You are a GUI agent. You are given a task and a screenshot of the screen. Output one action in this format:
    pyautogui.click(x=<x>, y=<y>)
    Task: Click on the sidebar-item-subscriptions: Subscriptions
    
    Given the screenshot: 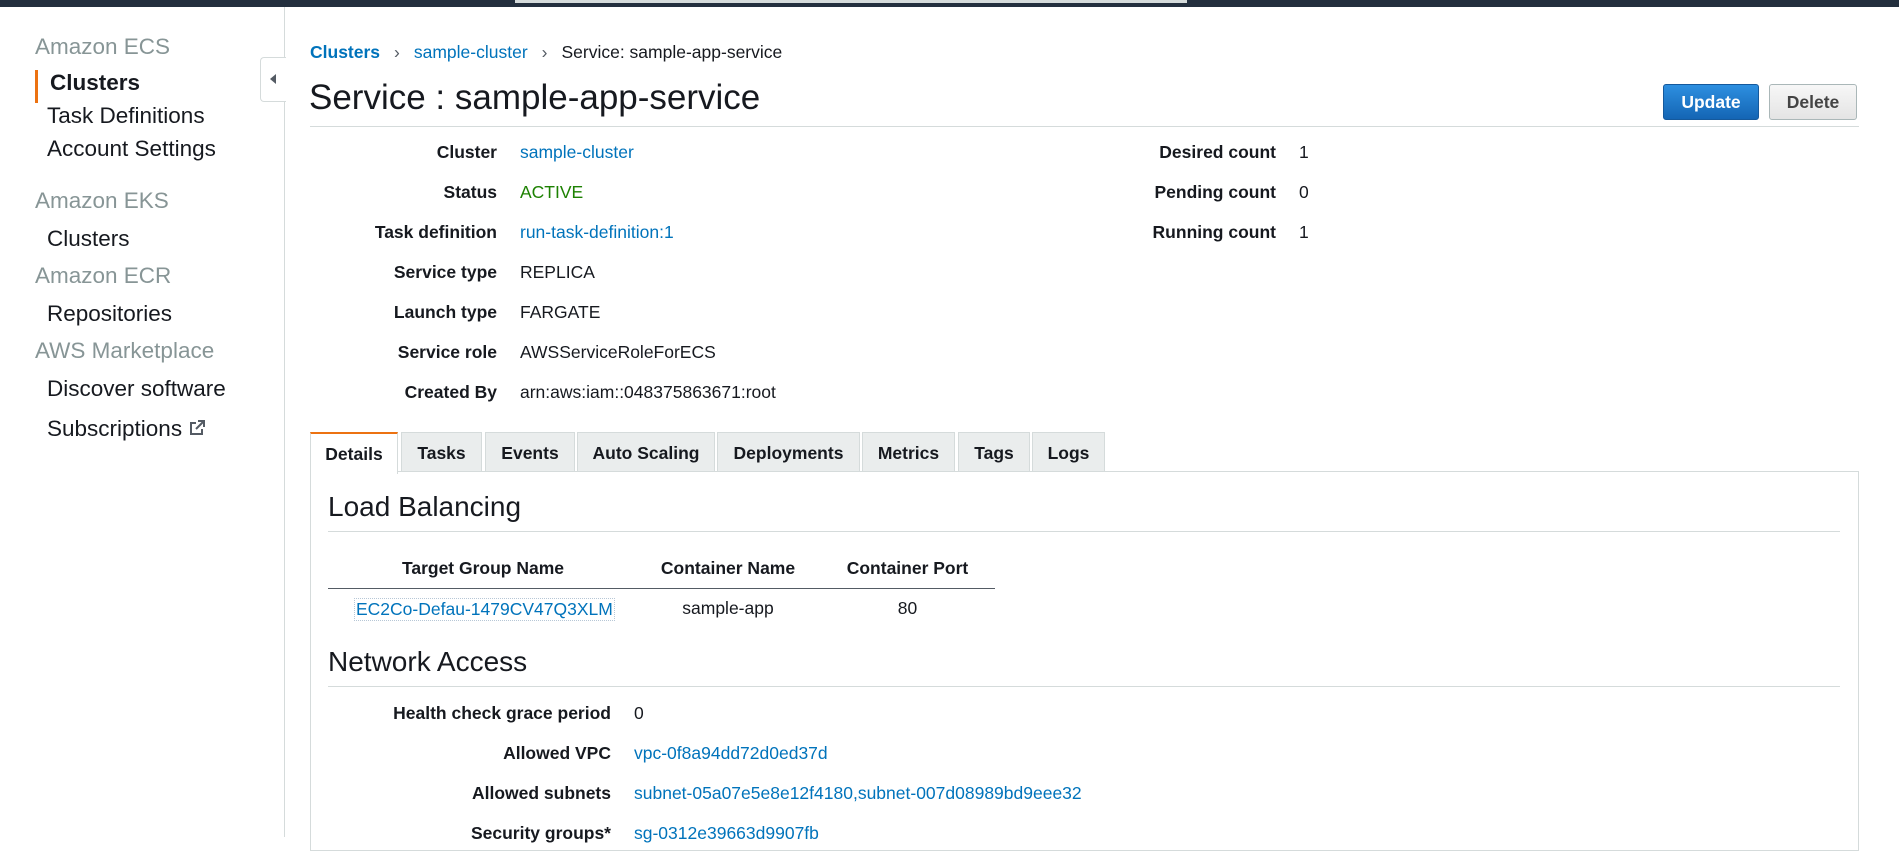 What is the action you would take?
    pyautogui.click(x=126, y=429)
    